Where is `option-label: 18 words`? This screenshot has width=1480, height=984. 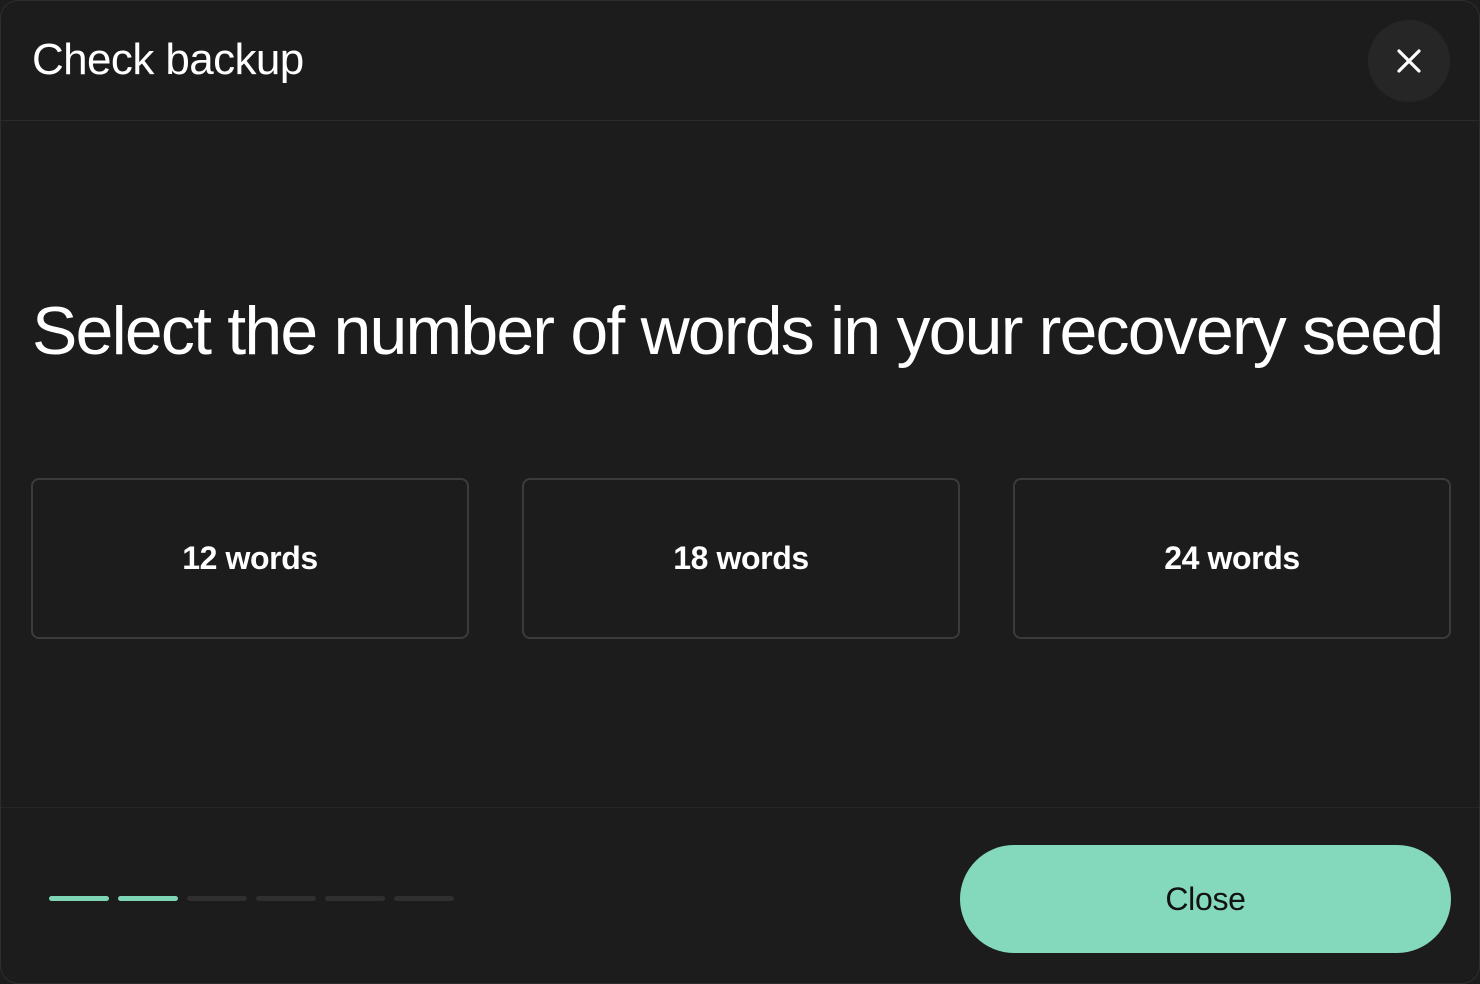 option-label: 18 words is located at coordinates (741, 558).